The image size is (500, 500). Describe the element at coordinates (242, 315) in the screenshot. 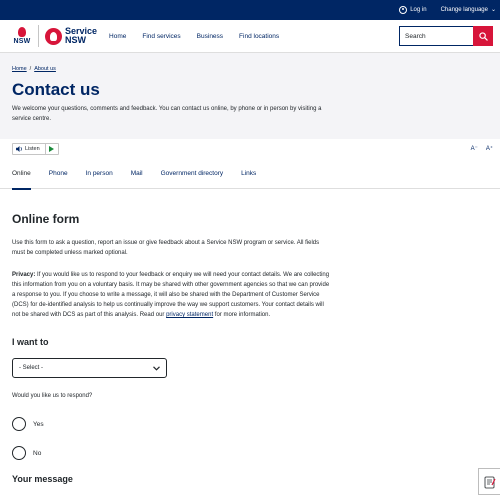

I see `privacy-end-text: for more information.` at that location.